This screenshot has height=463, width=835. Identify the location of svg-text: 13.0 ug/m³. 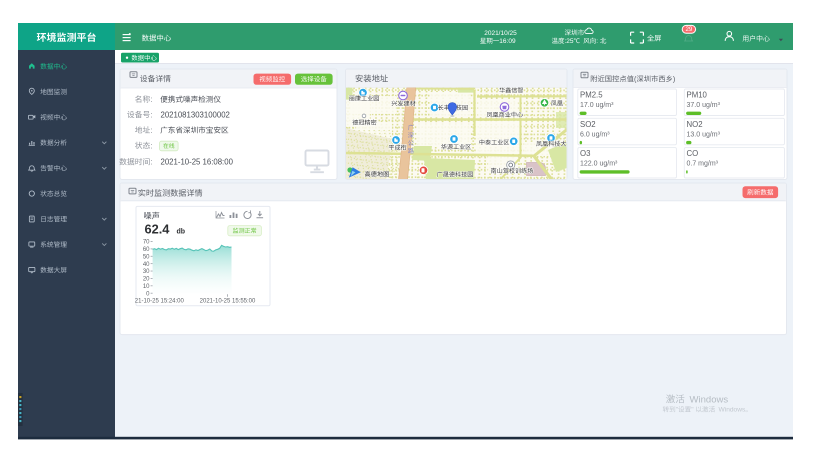
(704, 134).